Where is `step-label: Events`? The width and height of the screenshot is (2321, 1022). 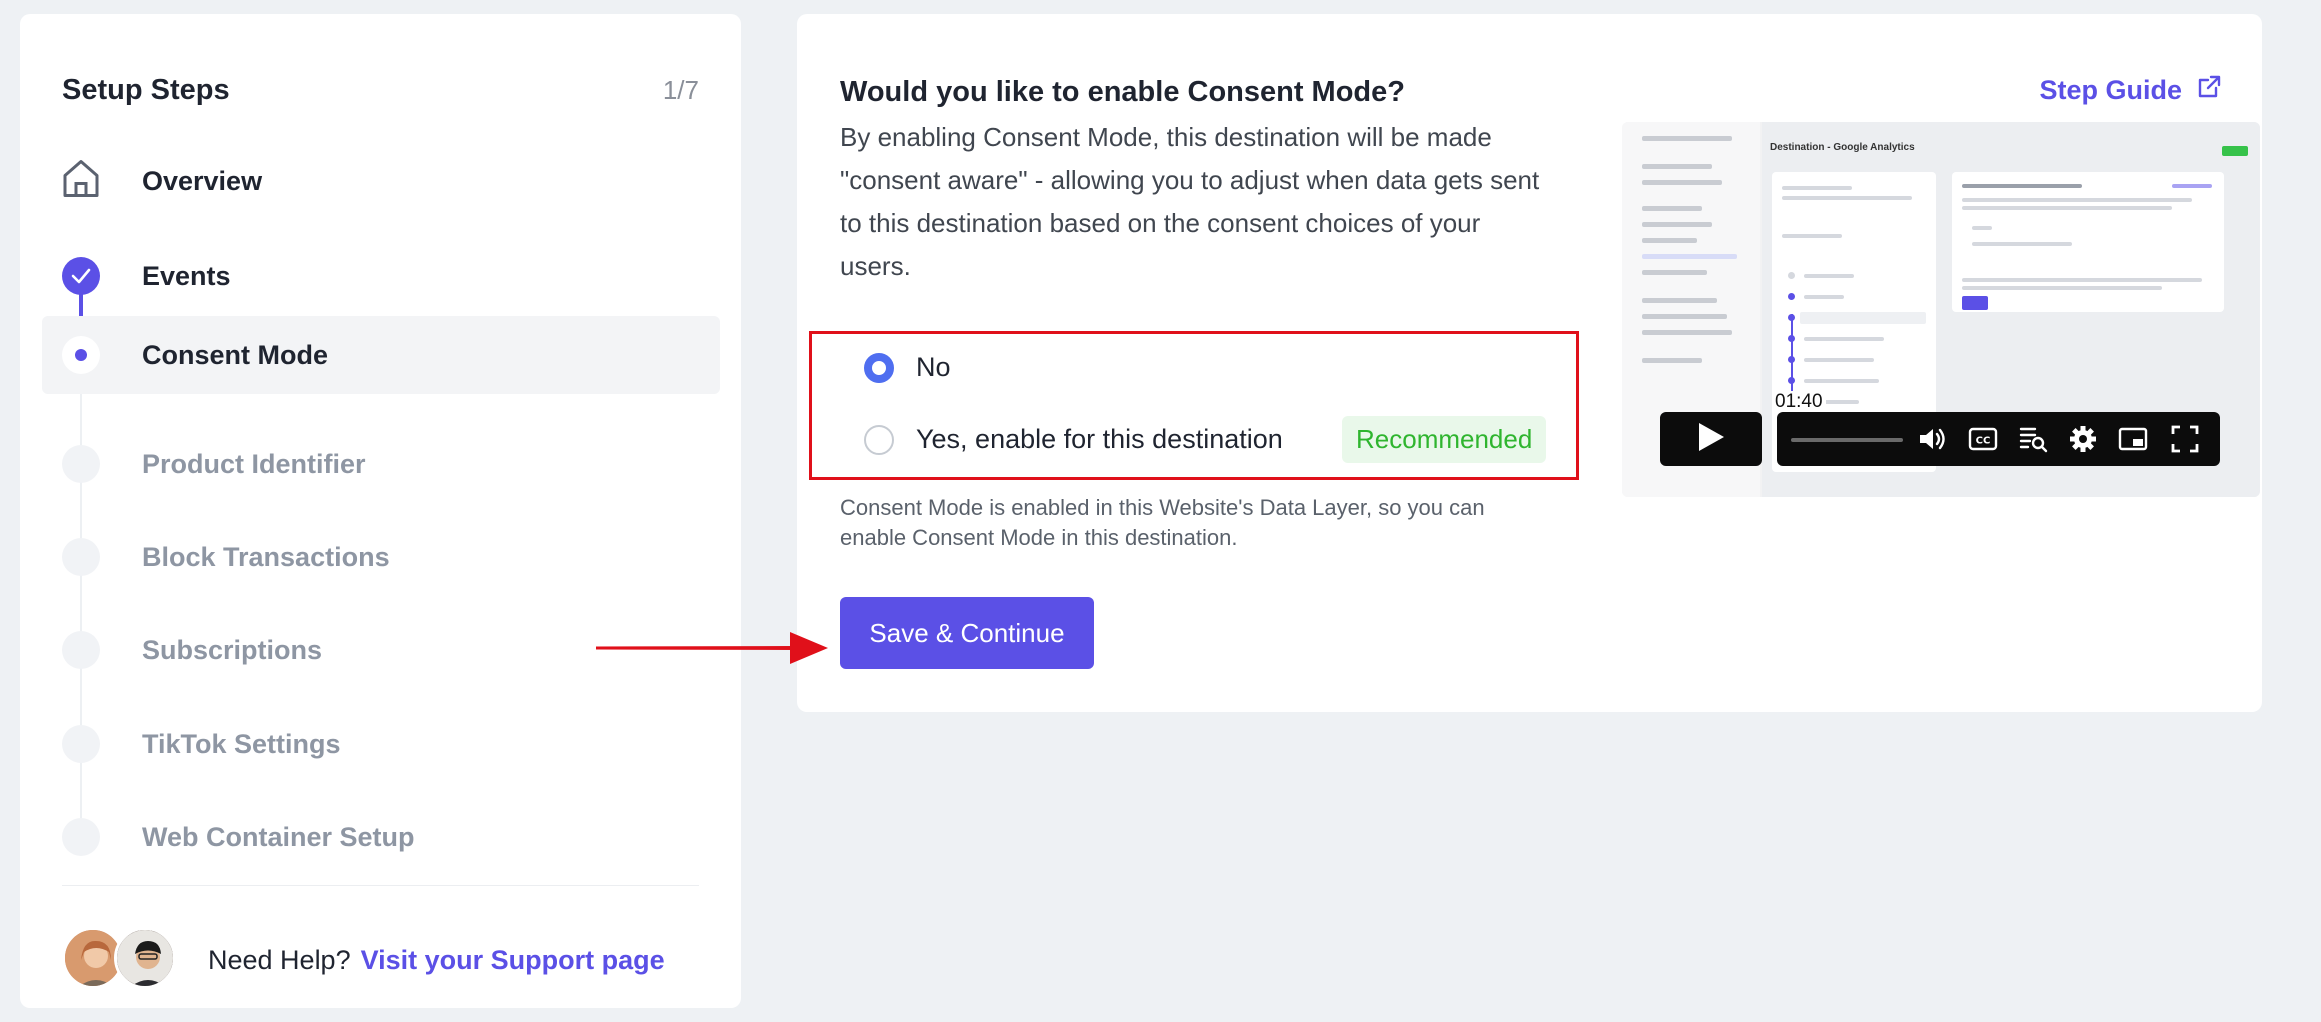
step-label: Events is located at coordinates (186, 275).